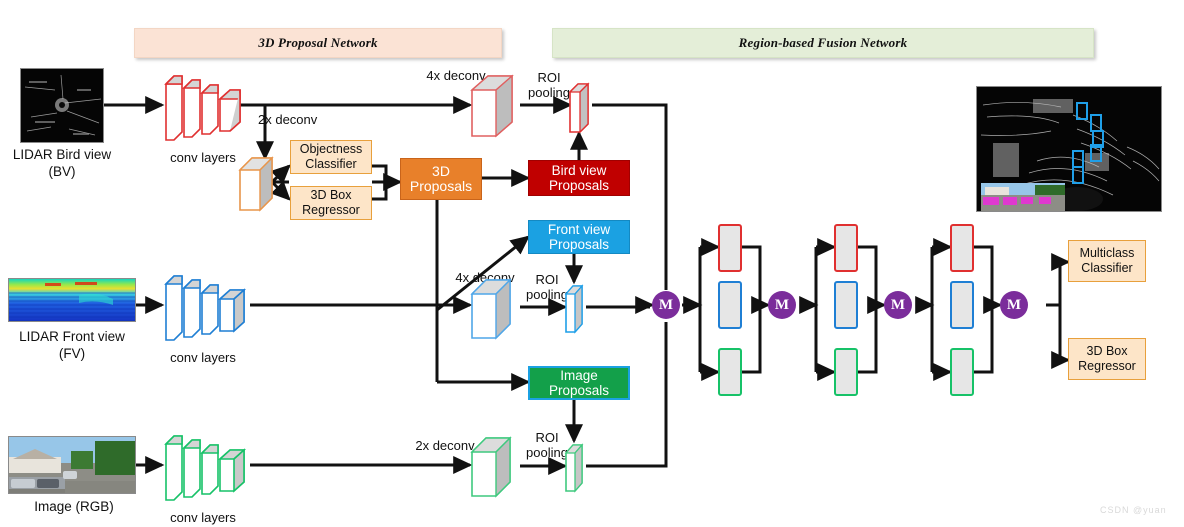 This screenshot has height=527, width=1184. What do you see at coordinates (62, 163) in the screenshot?
I see `caption-lidar-bird-view: LIDAR Bird view (BV)` at bounding box center [62, 163].